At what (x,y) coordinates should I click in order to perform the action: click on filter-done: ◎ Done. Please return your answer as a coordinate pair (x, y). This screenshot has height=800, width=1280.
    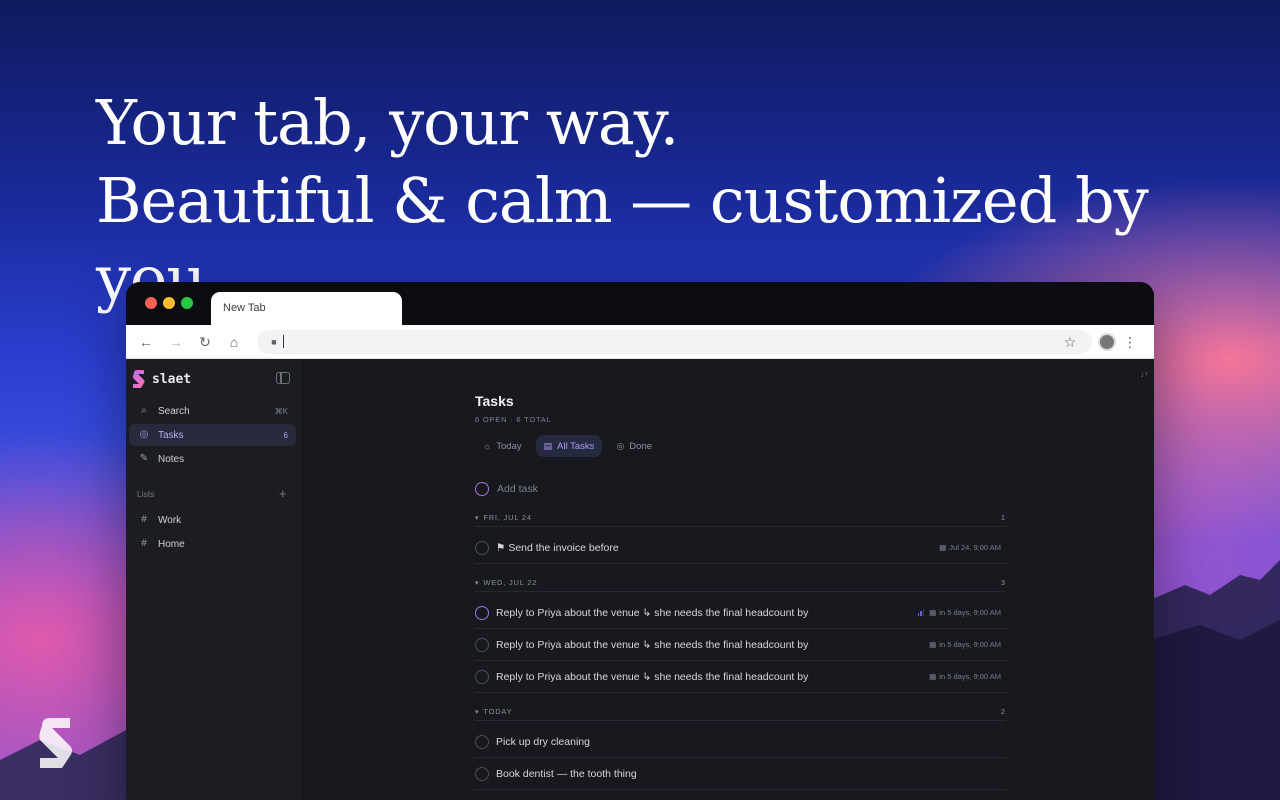
    Looking at the image, I should click on (634, 446).